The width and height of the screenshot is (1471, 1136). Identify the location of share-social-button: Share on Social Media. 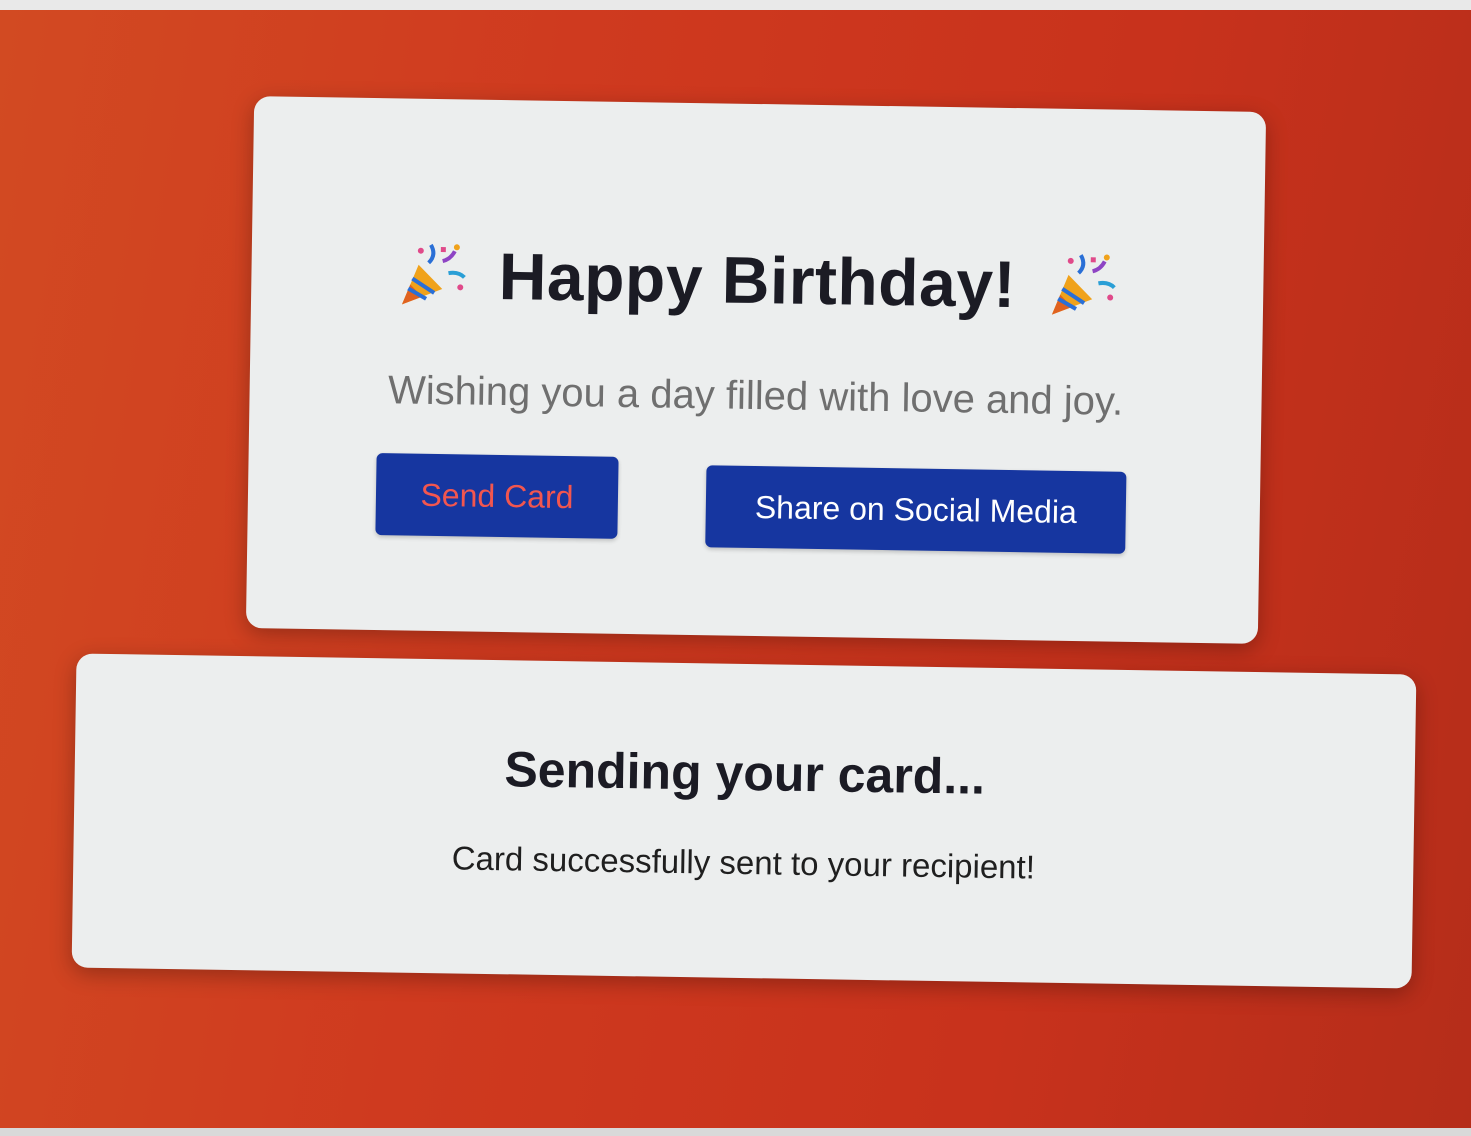
(916, 509).